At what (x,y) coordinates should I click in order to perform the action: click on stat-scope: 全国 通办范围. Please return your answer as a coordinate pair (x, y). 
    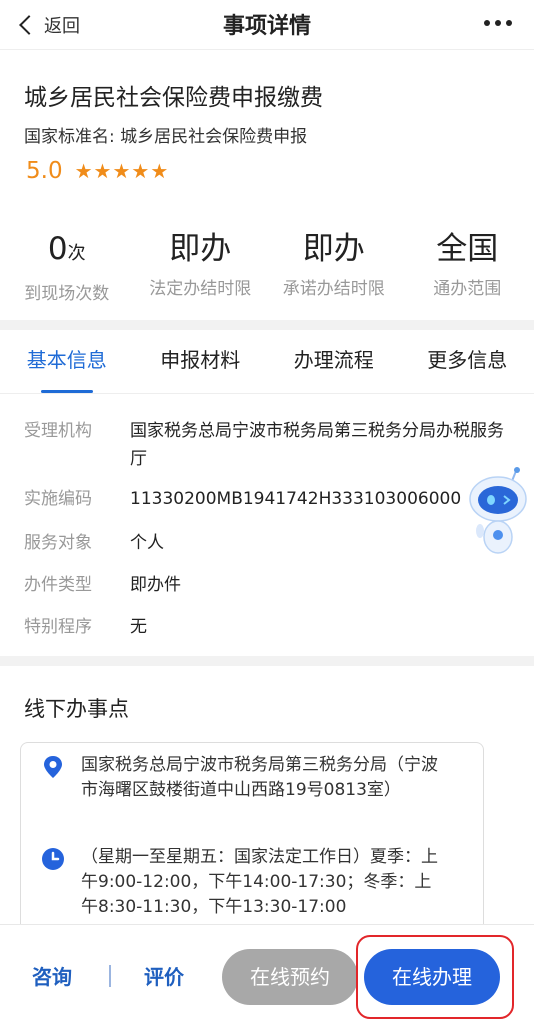
    Looking at the image, I should click on (467, 265).